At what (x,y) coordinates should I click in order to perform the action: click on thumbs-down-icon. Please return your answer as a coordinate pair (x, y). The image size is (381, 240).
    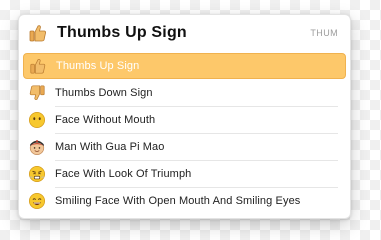
    Looking at the image, I should click on (37, 93).